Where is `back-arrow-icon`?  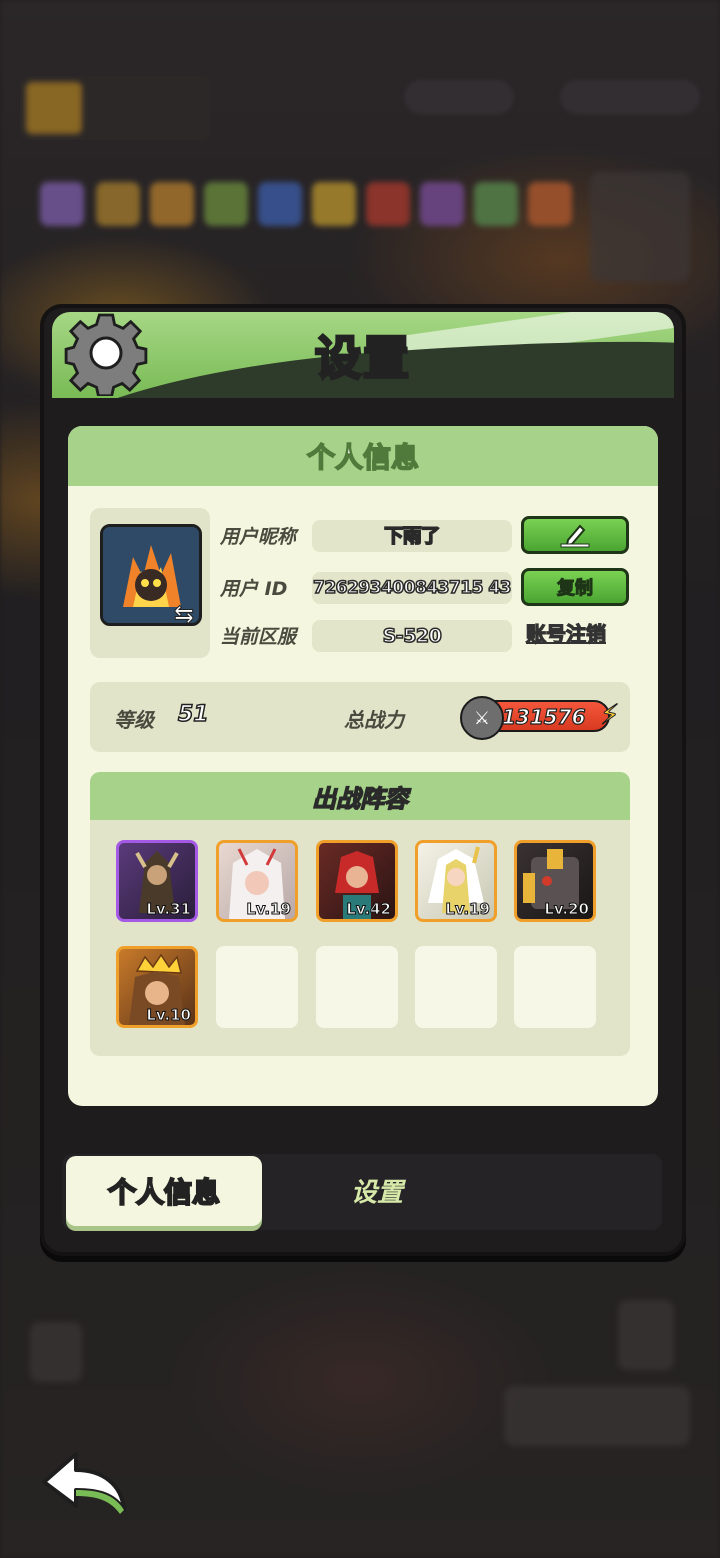
back-arrow-icon is located at coordinates (84, 1483).